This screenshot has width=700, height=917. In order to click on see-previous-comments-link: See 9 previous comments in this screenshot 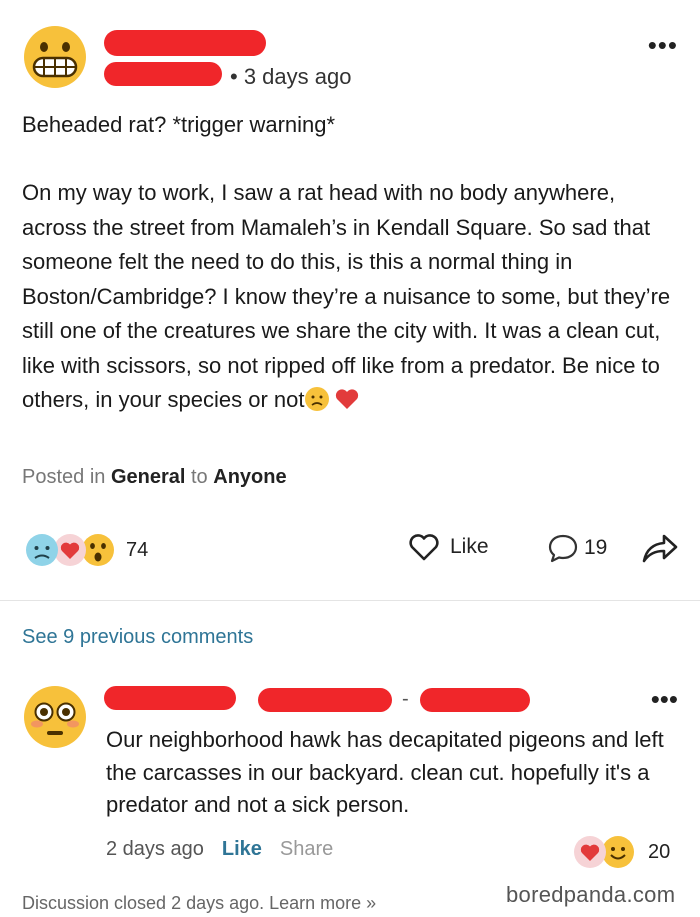, I will do `click(137, 637)`.